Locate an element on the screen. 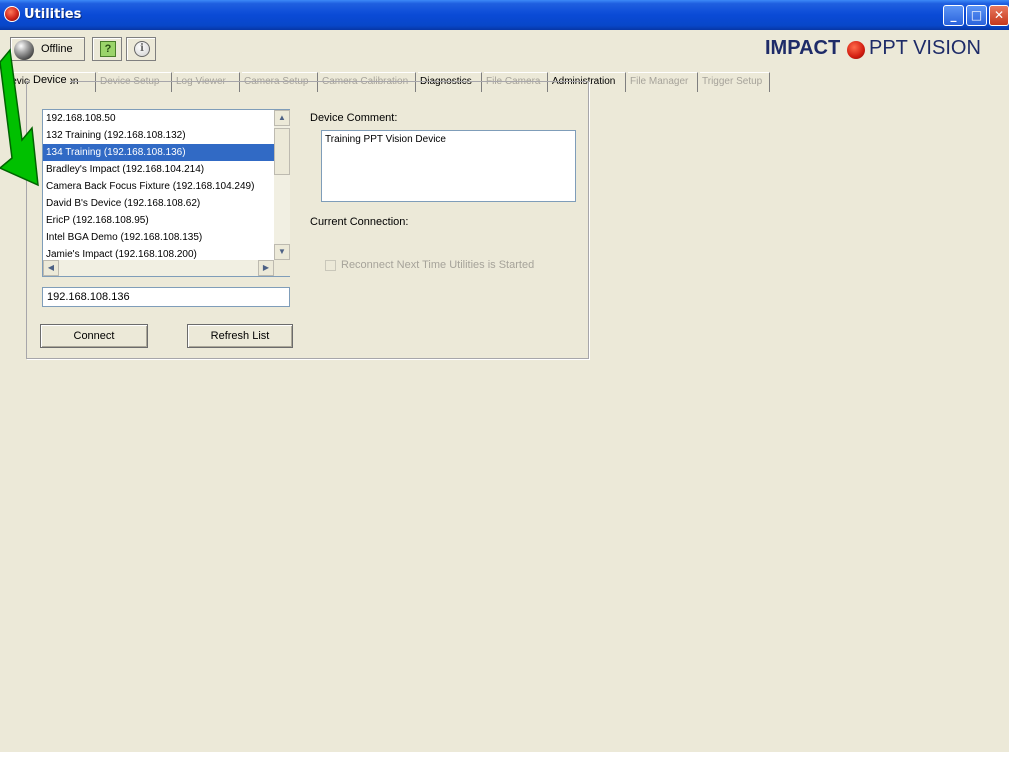 This screenshot has width=1009, height=757. help-button: ? is located at coordinates (107, 49).